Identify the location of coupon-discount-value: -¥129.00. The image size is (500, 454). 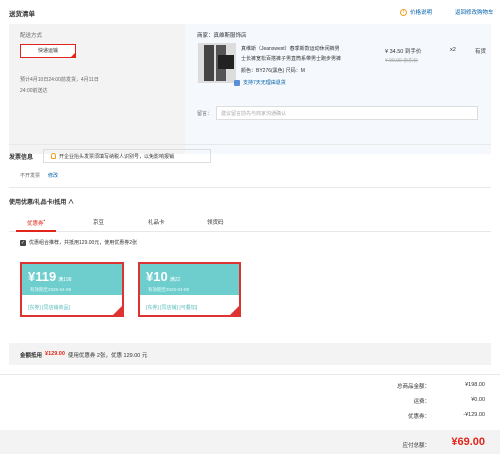
(474, 415).